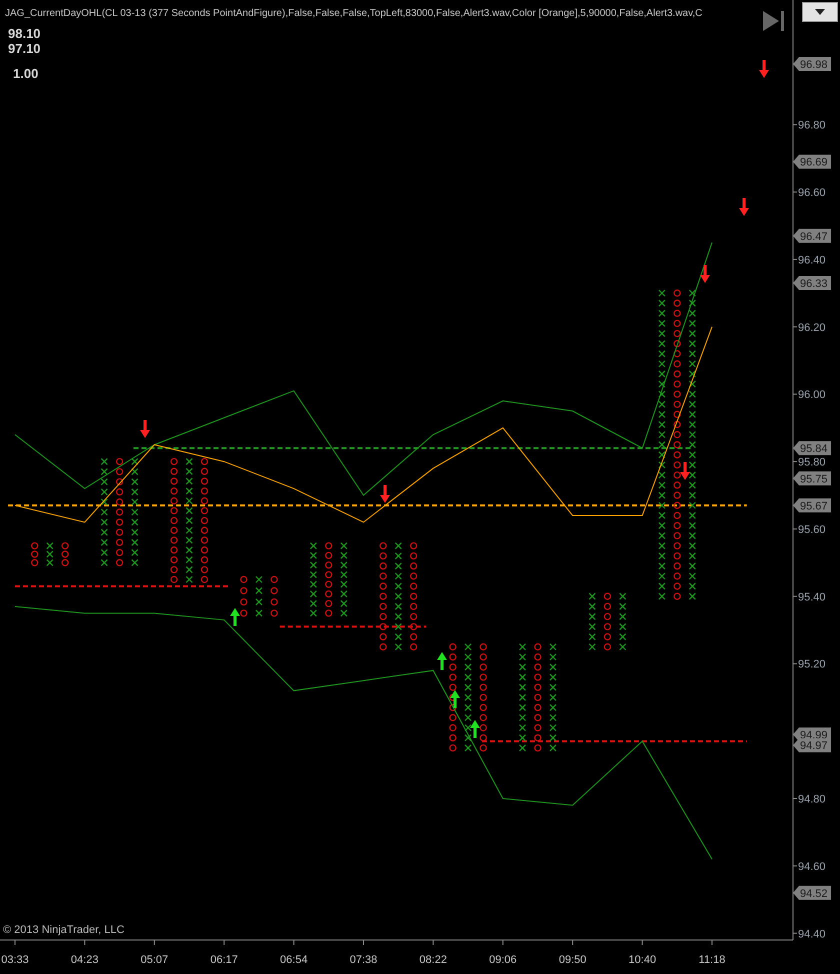 Image resolution: width=840 pixels, height=974 pixels. What do you see at coordinates (572, 960) in the screenshot?
I see `x-axis-label: 09:50` at bounding box center [572, 960].